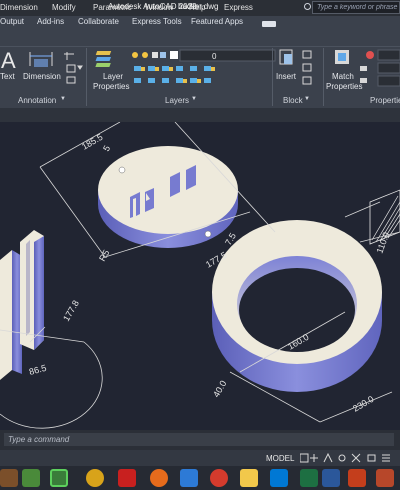 The image size is (400, 490). What do you see at coordinates (219, 389) in the screenshot?
I see `dim-label: 40.0` at bounding box center [219, 389].